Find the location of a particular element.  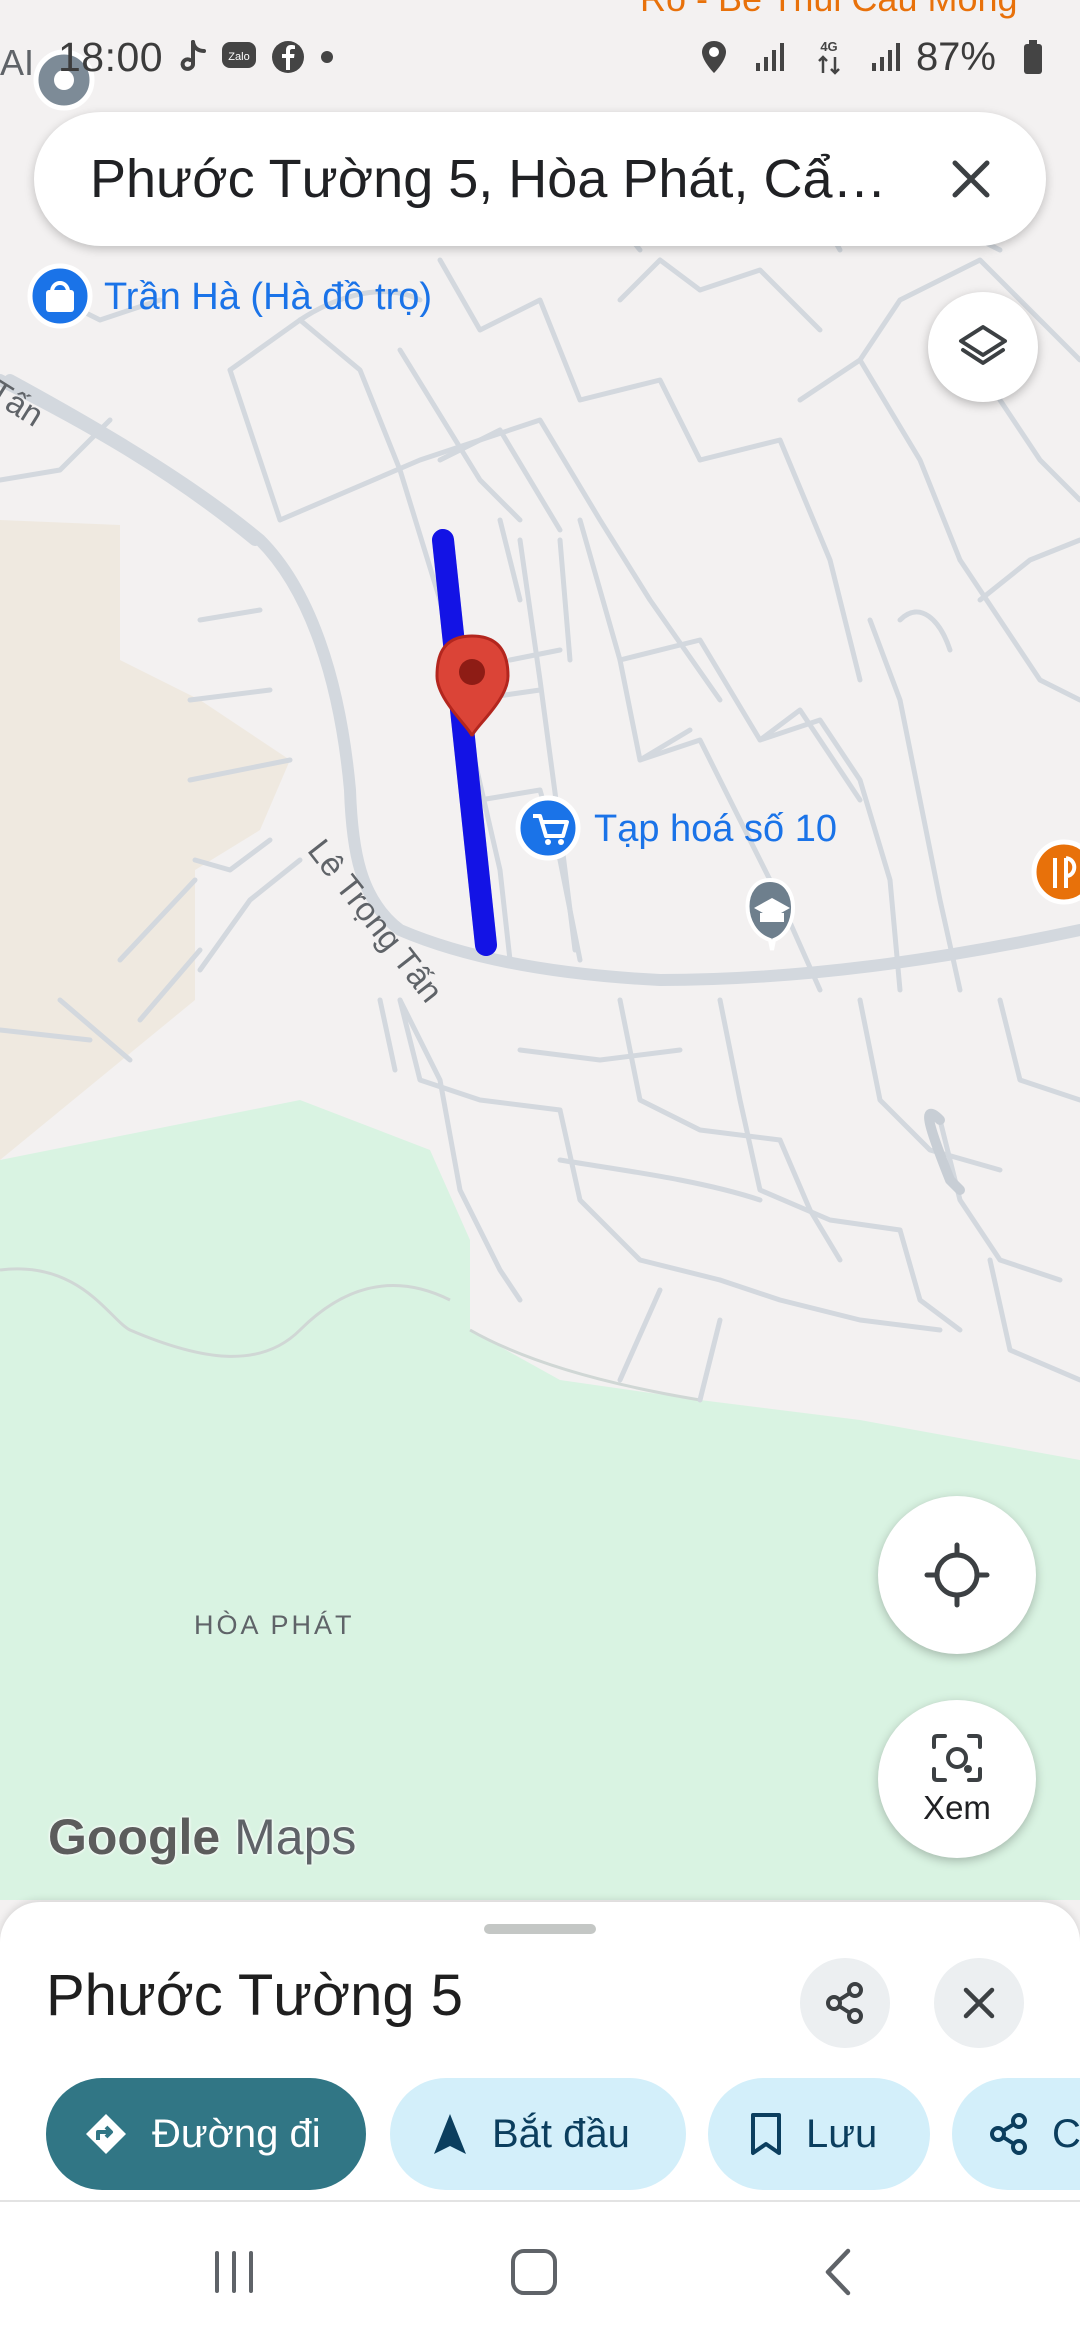

my-location-button is located at coordinates (957, 1575).